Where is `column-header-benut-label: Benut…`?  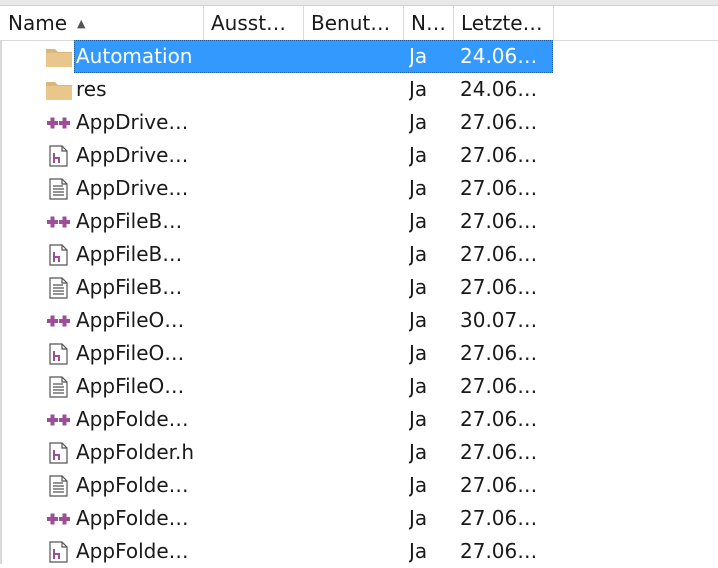
column-header-benut-label: Benut… is located at coordinates (351, 23).